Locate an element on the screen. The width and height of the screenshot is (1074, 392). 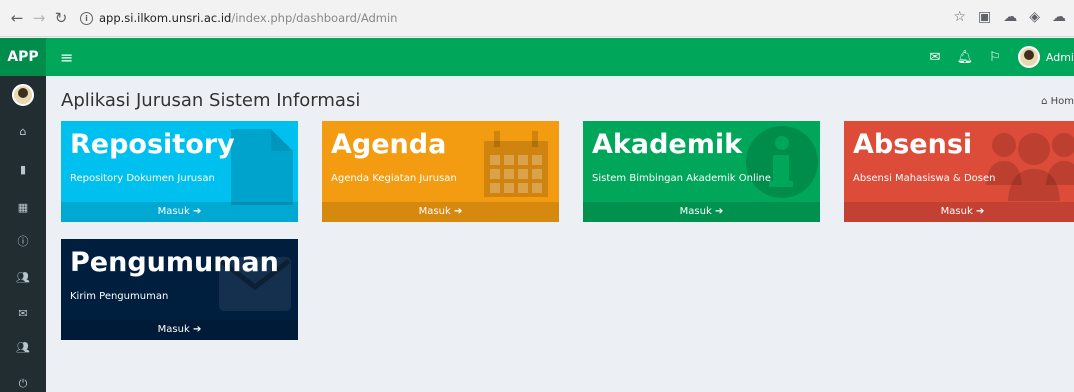
flag-icon: ⚐ is located at coordinates (995, 57).